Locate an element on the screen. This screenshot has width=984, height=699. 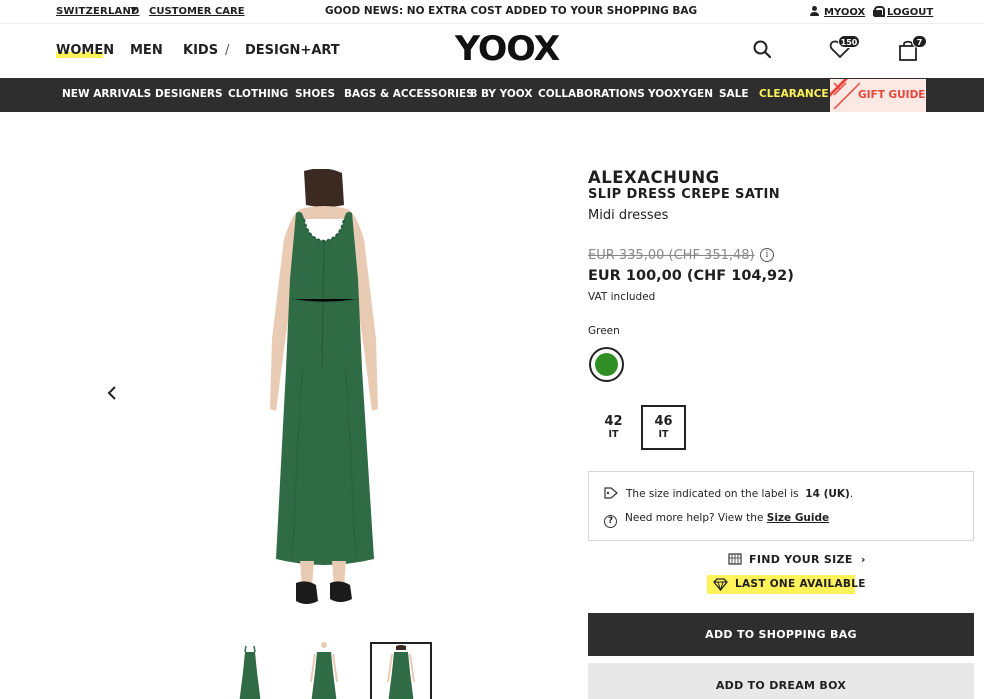
size-guide-link: Size Guide is located at coordinates (798, 518).